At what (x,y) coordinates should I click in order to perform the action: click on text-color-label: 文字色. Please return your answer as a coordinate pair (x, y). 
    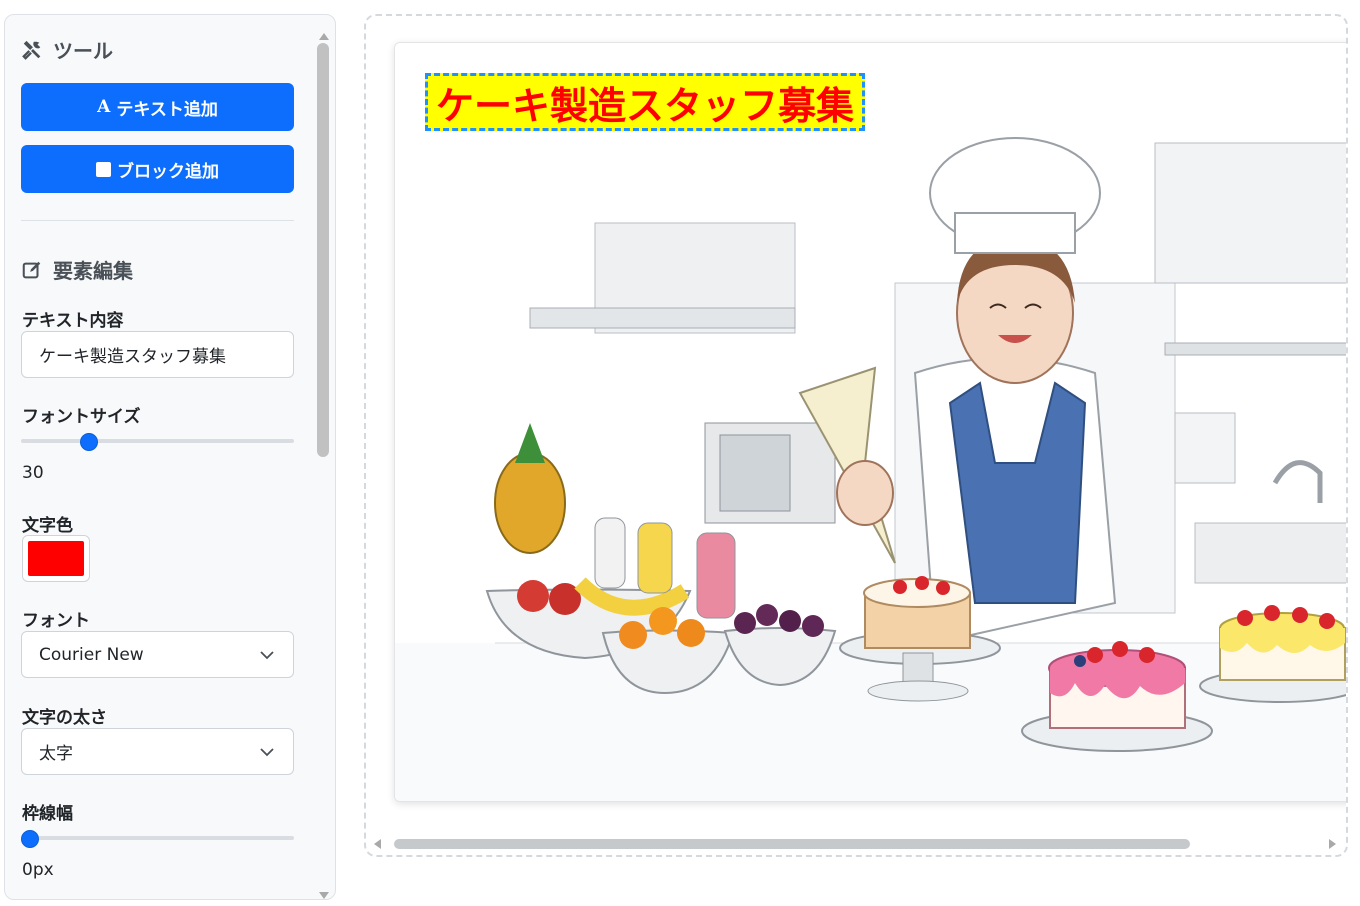
    Looking at the image, I should click on (47, 526).